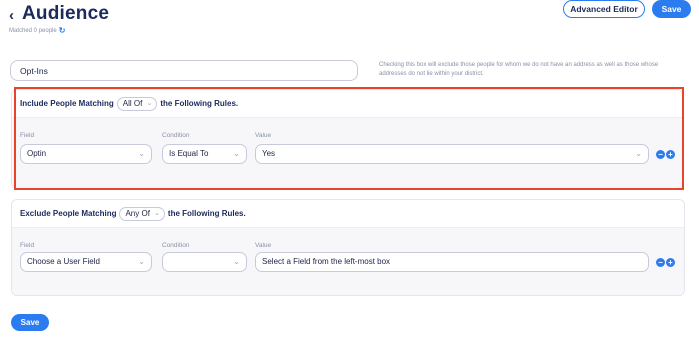 This screenshot has height=342, width=699. I want to click on include-match-value: All Of, so click(132, 103).